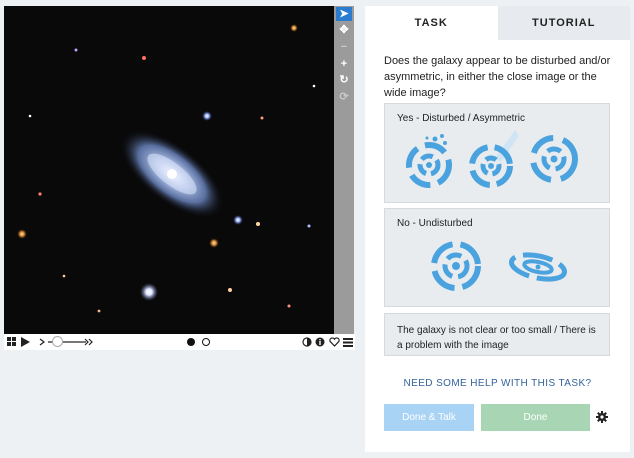 This screenshot has height=458, width=634. I want to click on done-button: Done, so click(535, 417).